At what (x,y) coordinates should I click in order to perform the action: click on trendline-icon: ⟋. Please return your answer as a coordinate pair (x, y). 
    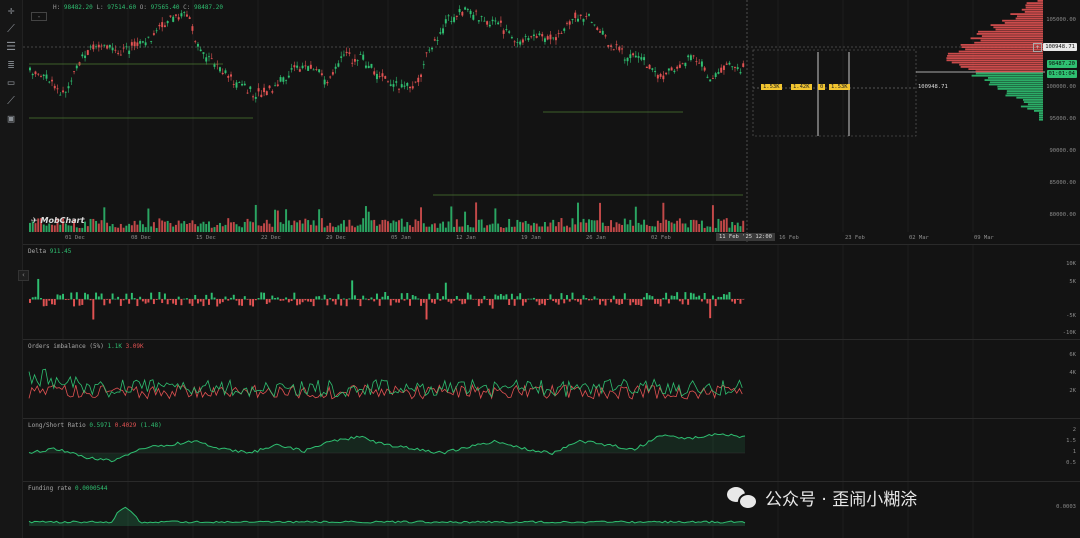
    Looking at the image, I should click on (11, 29).